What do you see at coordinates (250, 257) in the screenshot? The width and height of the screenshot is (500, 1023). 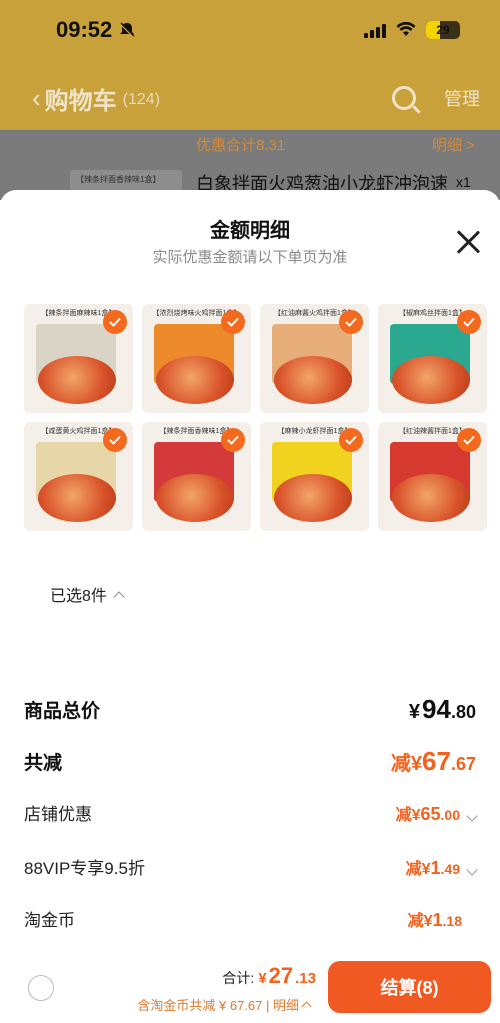 I see `sheet-subtitle: 实际优惠金额请以下单页为准` at bounding box center [250, 257].